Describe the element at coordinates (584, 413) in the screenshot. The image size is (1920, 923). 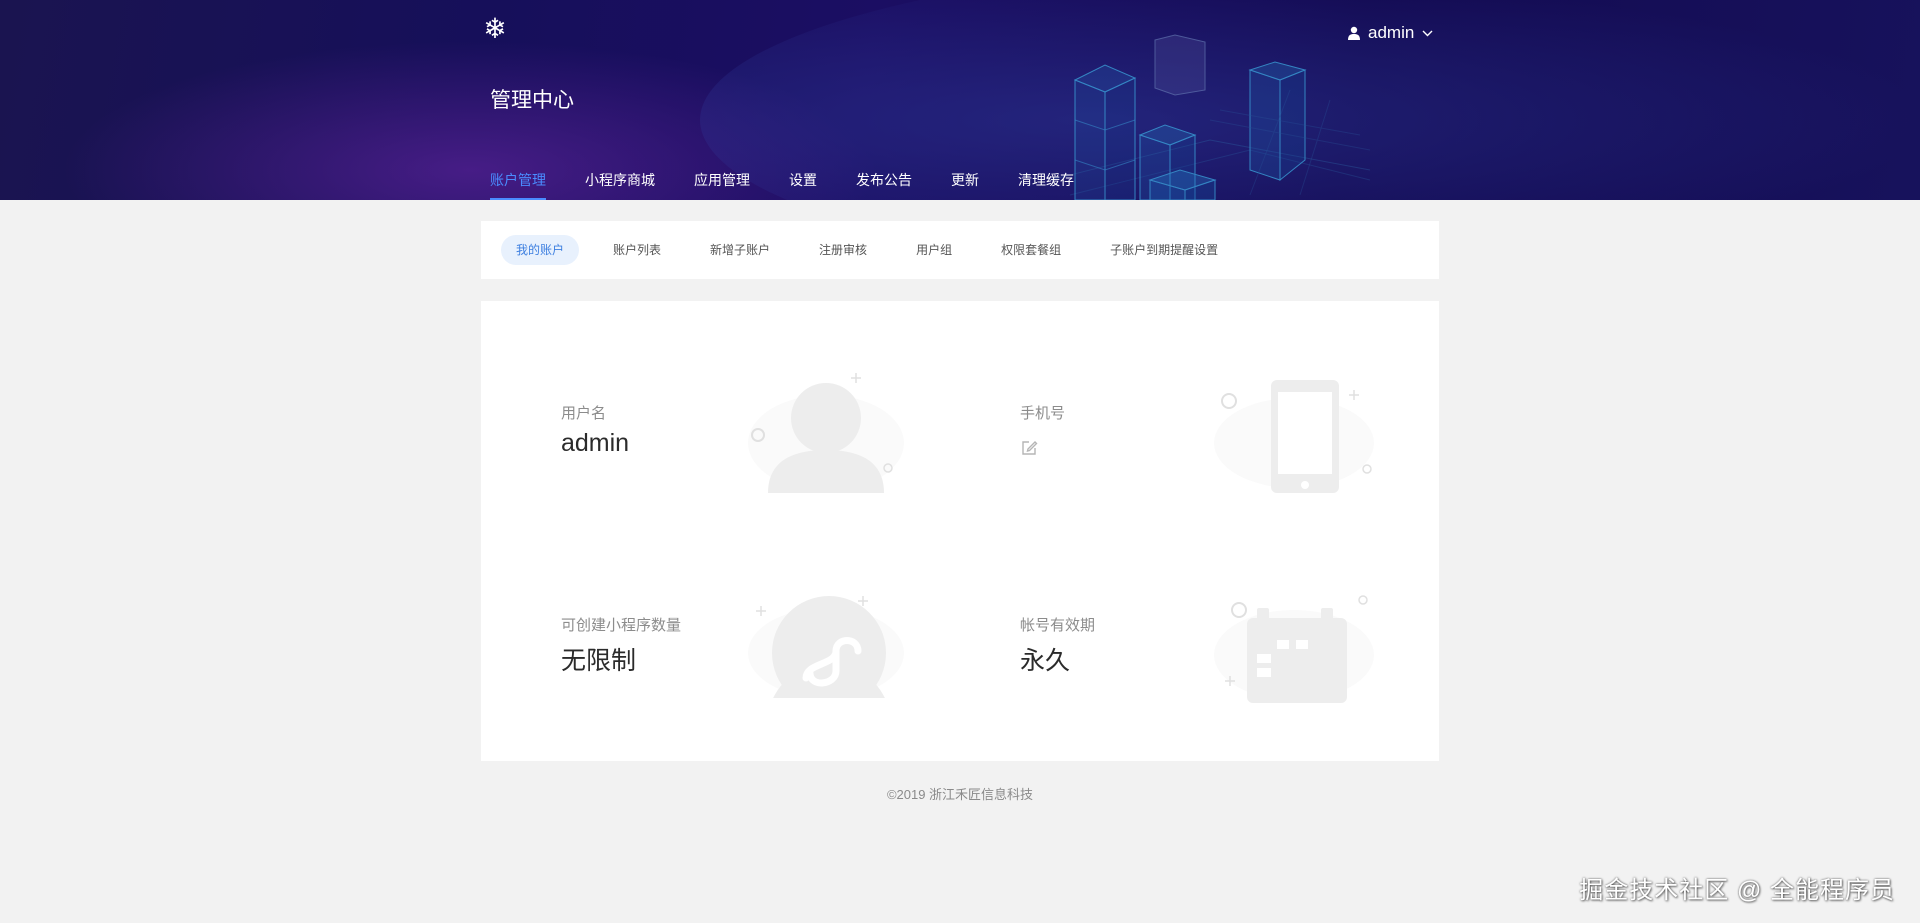
I see `username-label: 用户名` at that location.